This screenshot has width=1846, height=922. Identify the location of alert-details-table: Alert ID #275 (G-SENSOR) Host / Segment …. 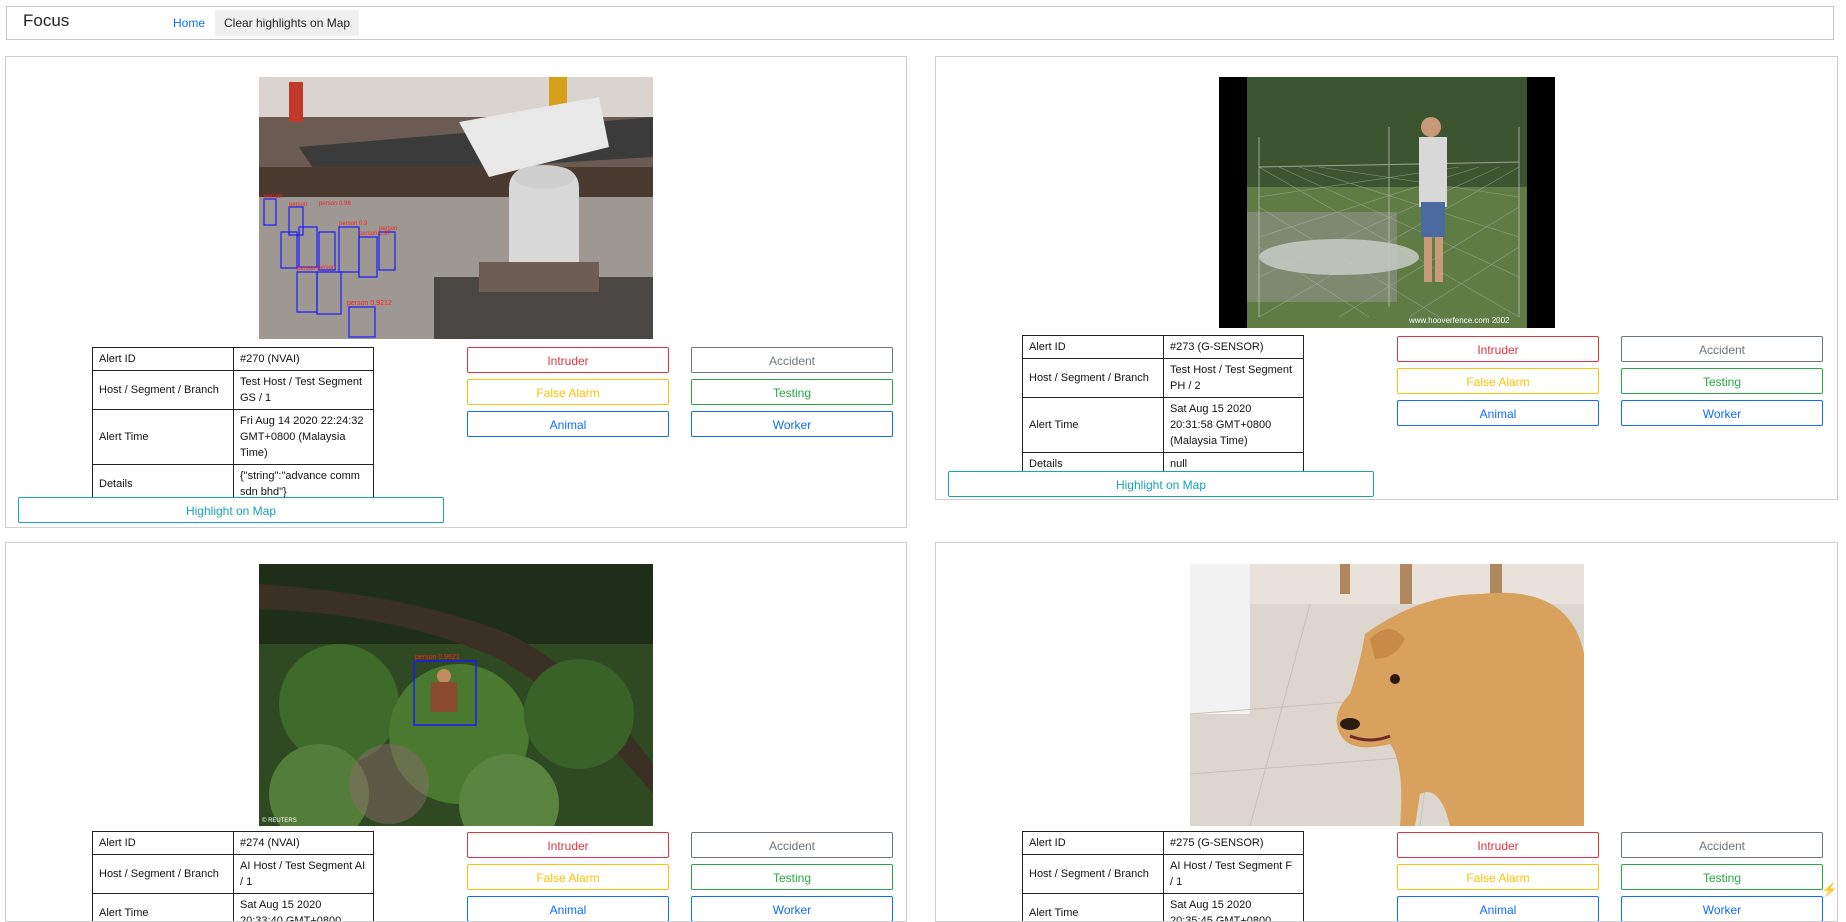
(1163, 876).